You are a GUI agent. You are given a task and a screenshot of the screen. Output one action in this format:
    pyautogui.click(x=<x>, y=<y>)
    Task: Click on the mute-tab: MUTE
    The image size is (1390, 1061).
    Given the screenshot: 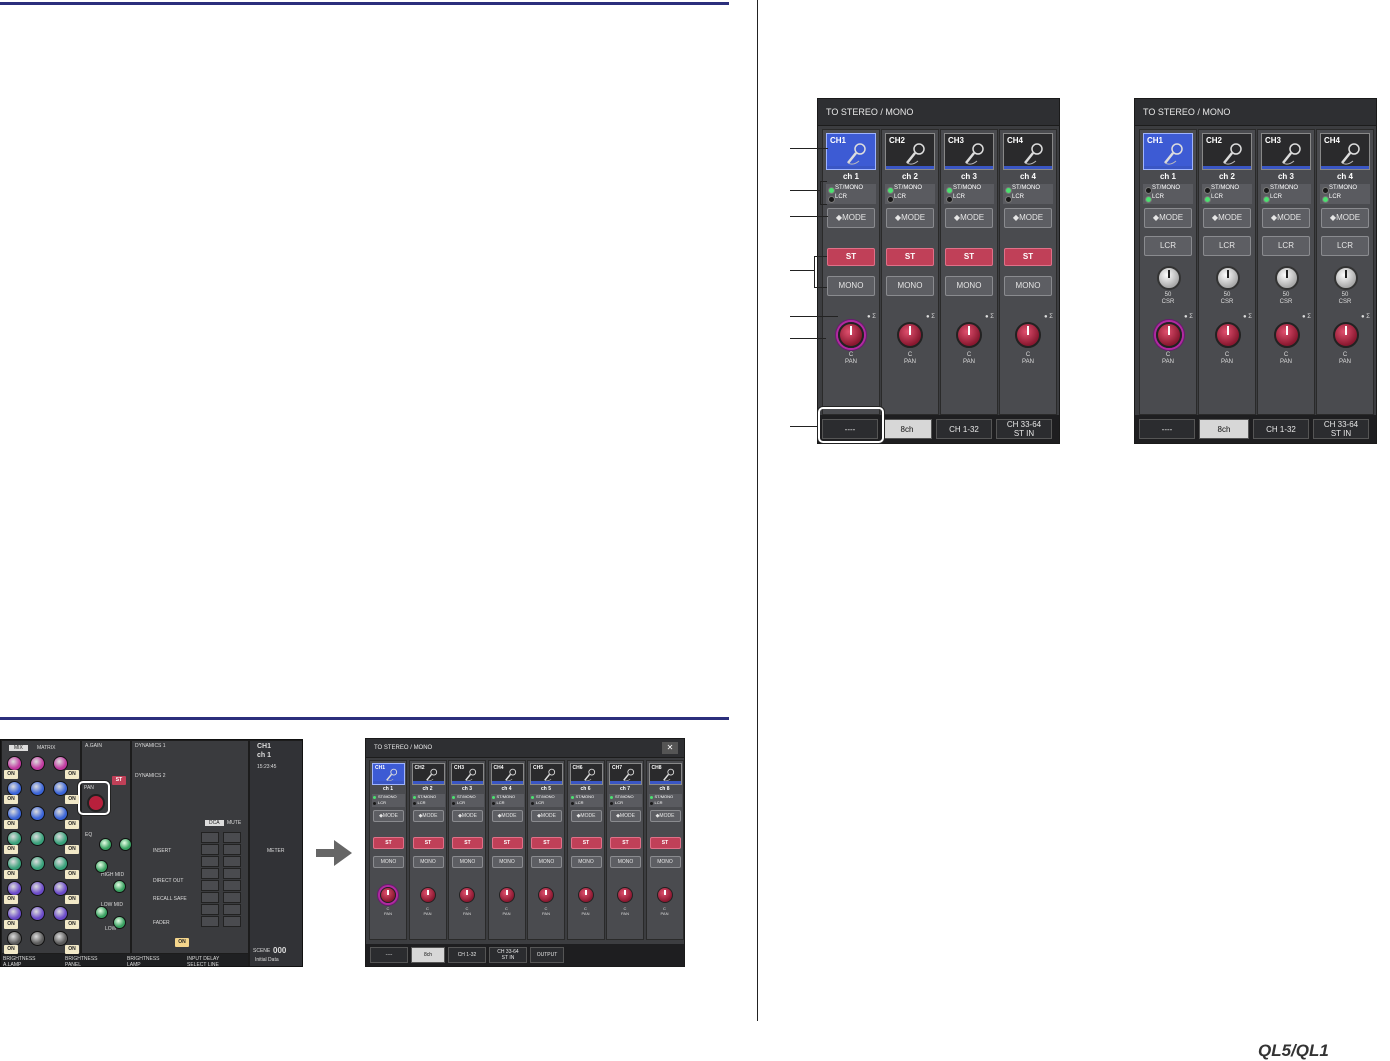 What is the action you would take?
    pyautogui.click(x=234, y=823)
    